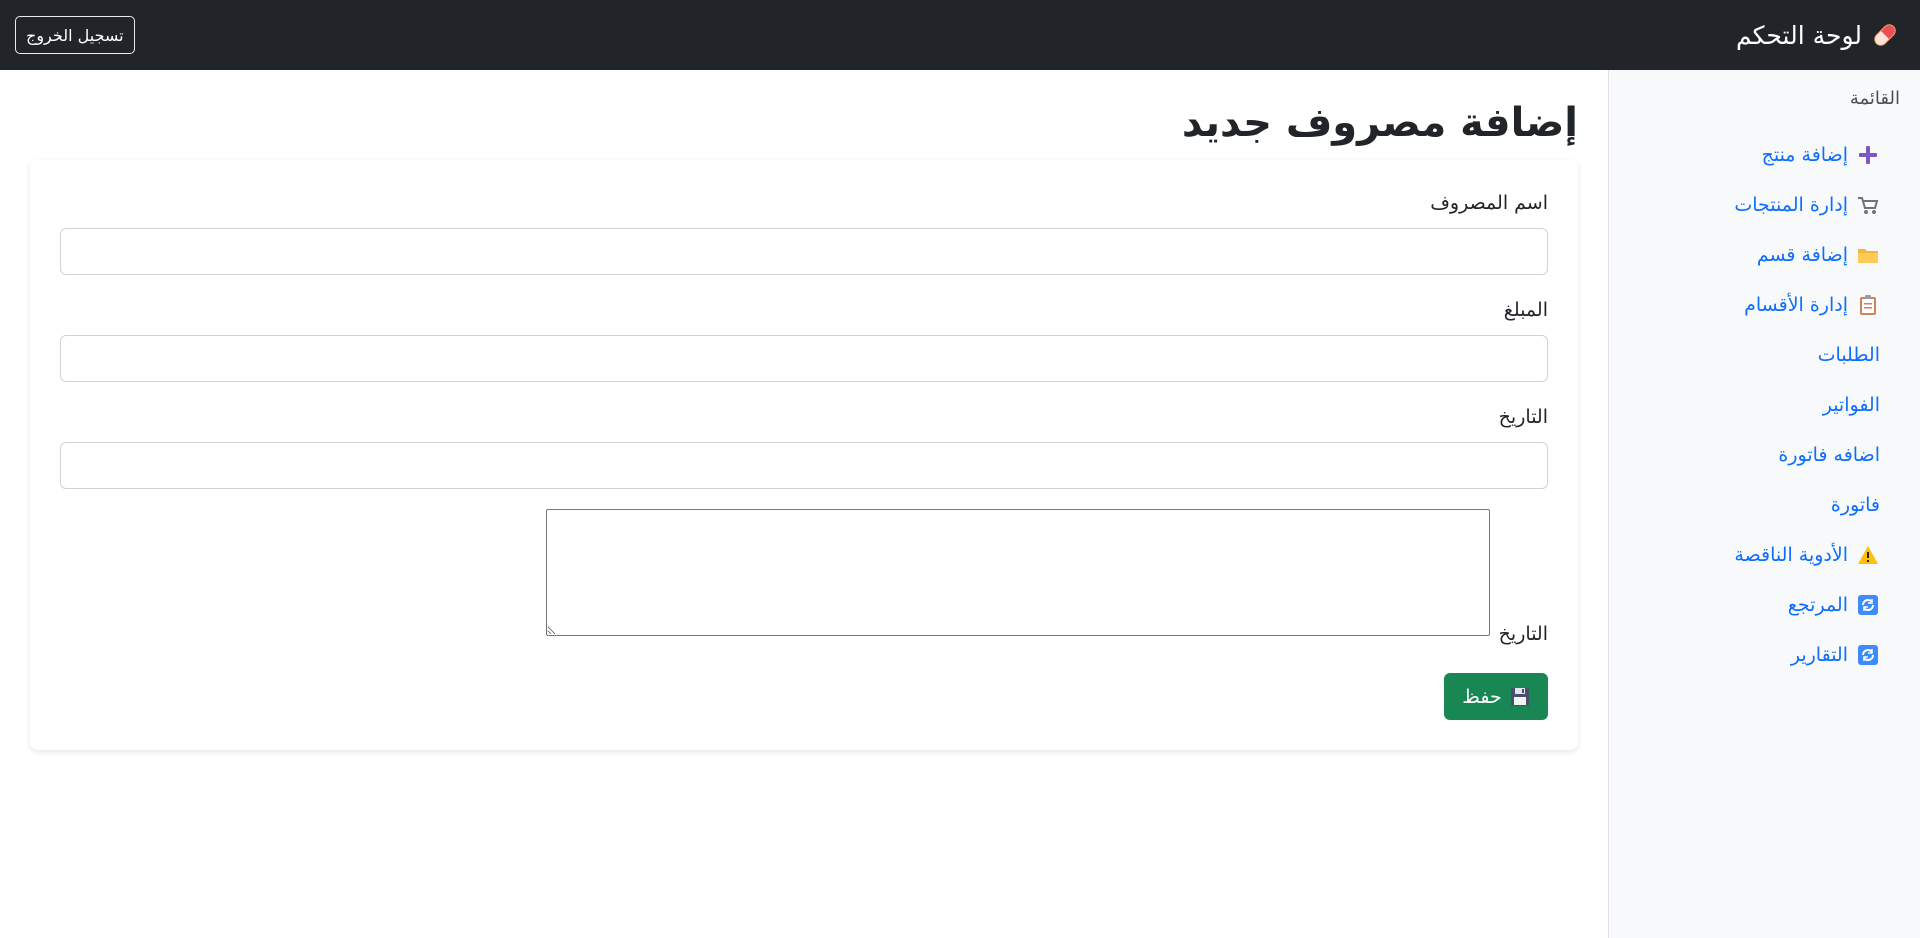 Image resolution: width=1920 pixels, height=938 pixels. What do you see at coordinates (1817, 605) in the screenshot?
I see `sidebar-item-label: المرتجع` at bounding box center [1817, 605].